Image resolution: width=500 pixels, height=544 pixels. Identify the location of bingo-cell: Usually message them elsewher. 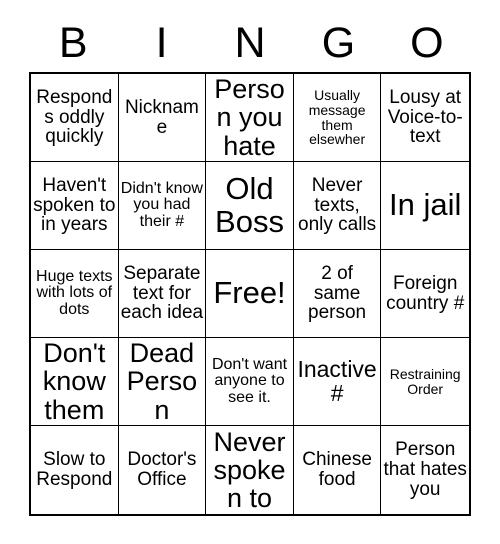
(337, 118).